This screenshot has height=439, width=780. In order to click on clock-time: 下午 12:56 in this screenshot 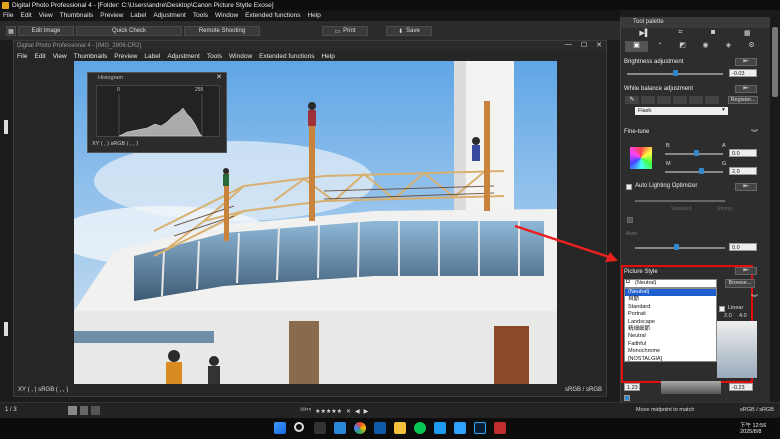, I will do `click(753, 426)`.